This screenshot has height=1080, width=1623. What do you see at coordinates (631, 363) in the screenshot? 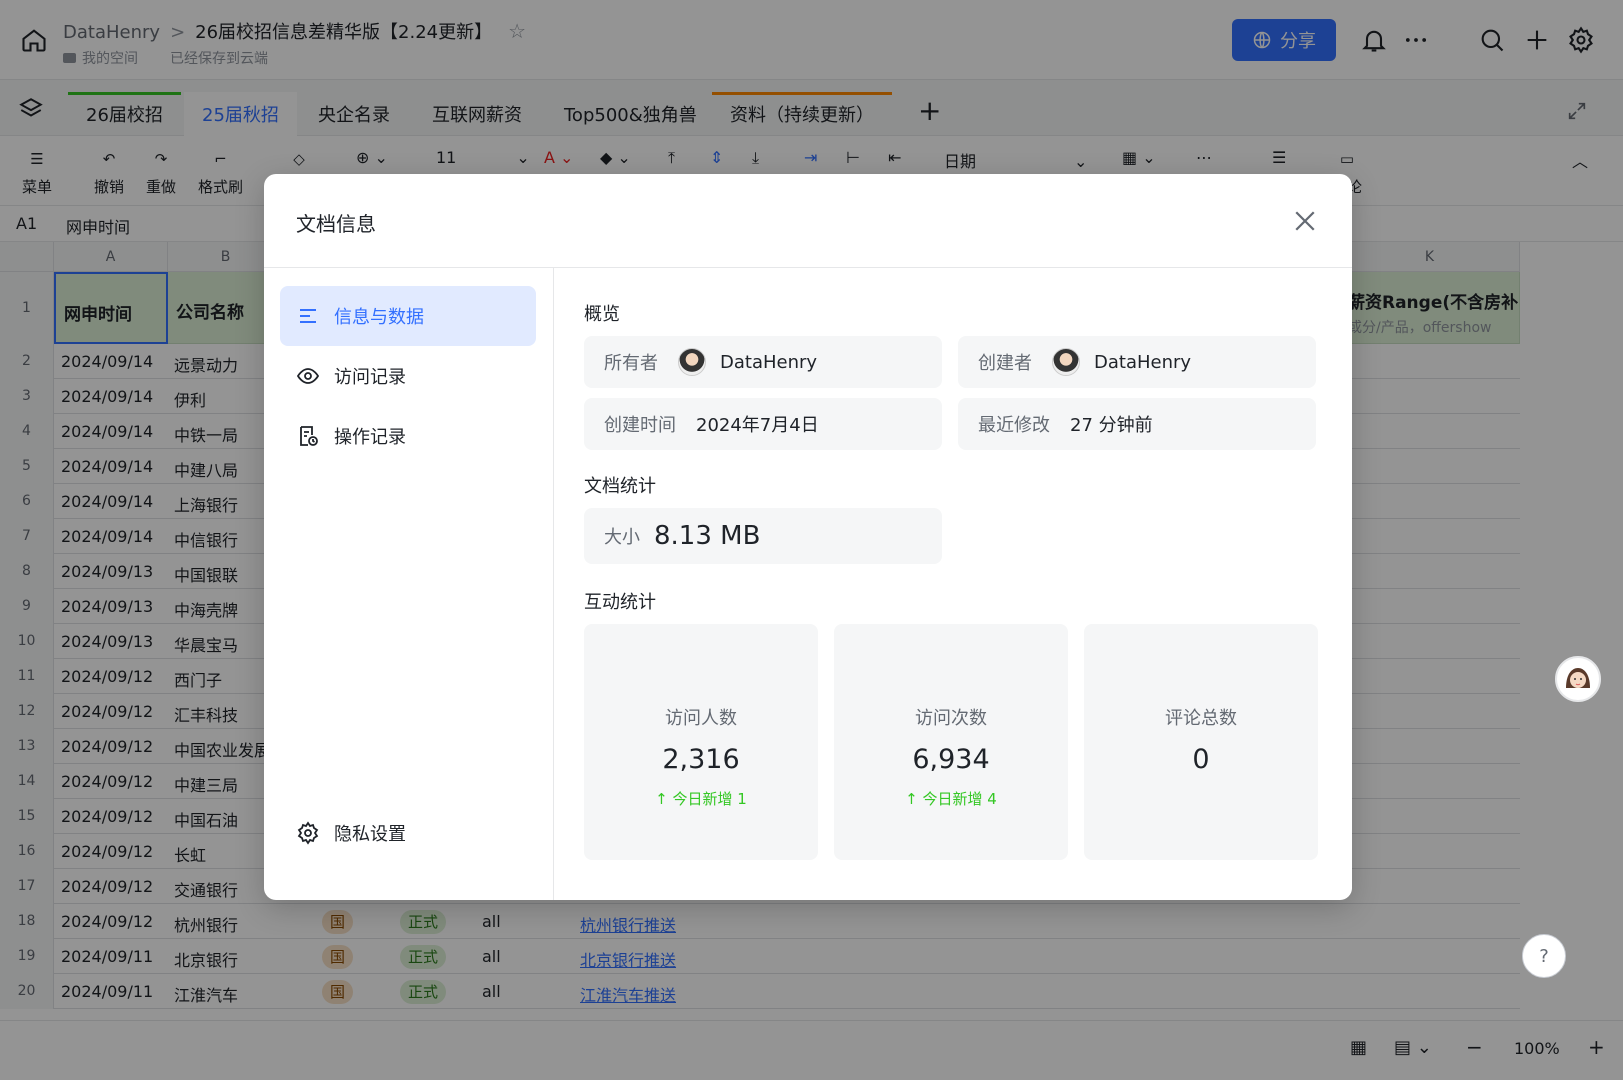
I see `owner-label: 所有者` at bounding box center [631, 363].